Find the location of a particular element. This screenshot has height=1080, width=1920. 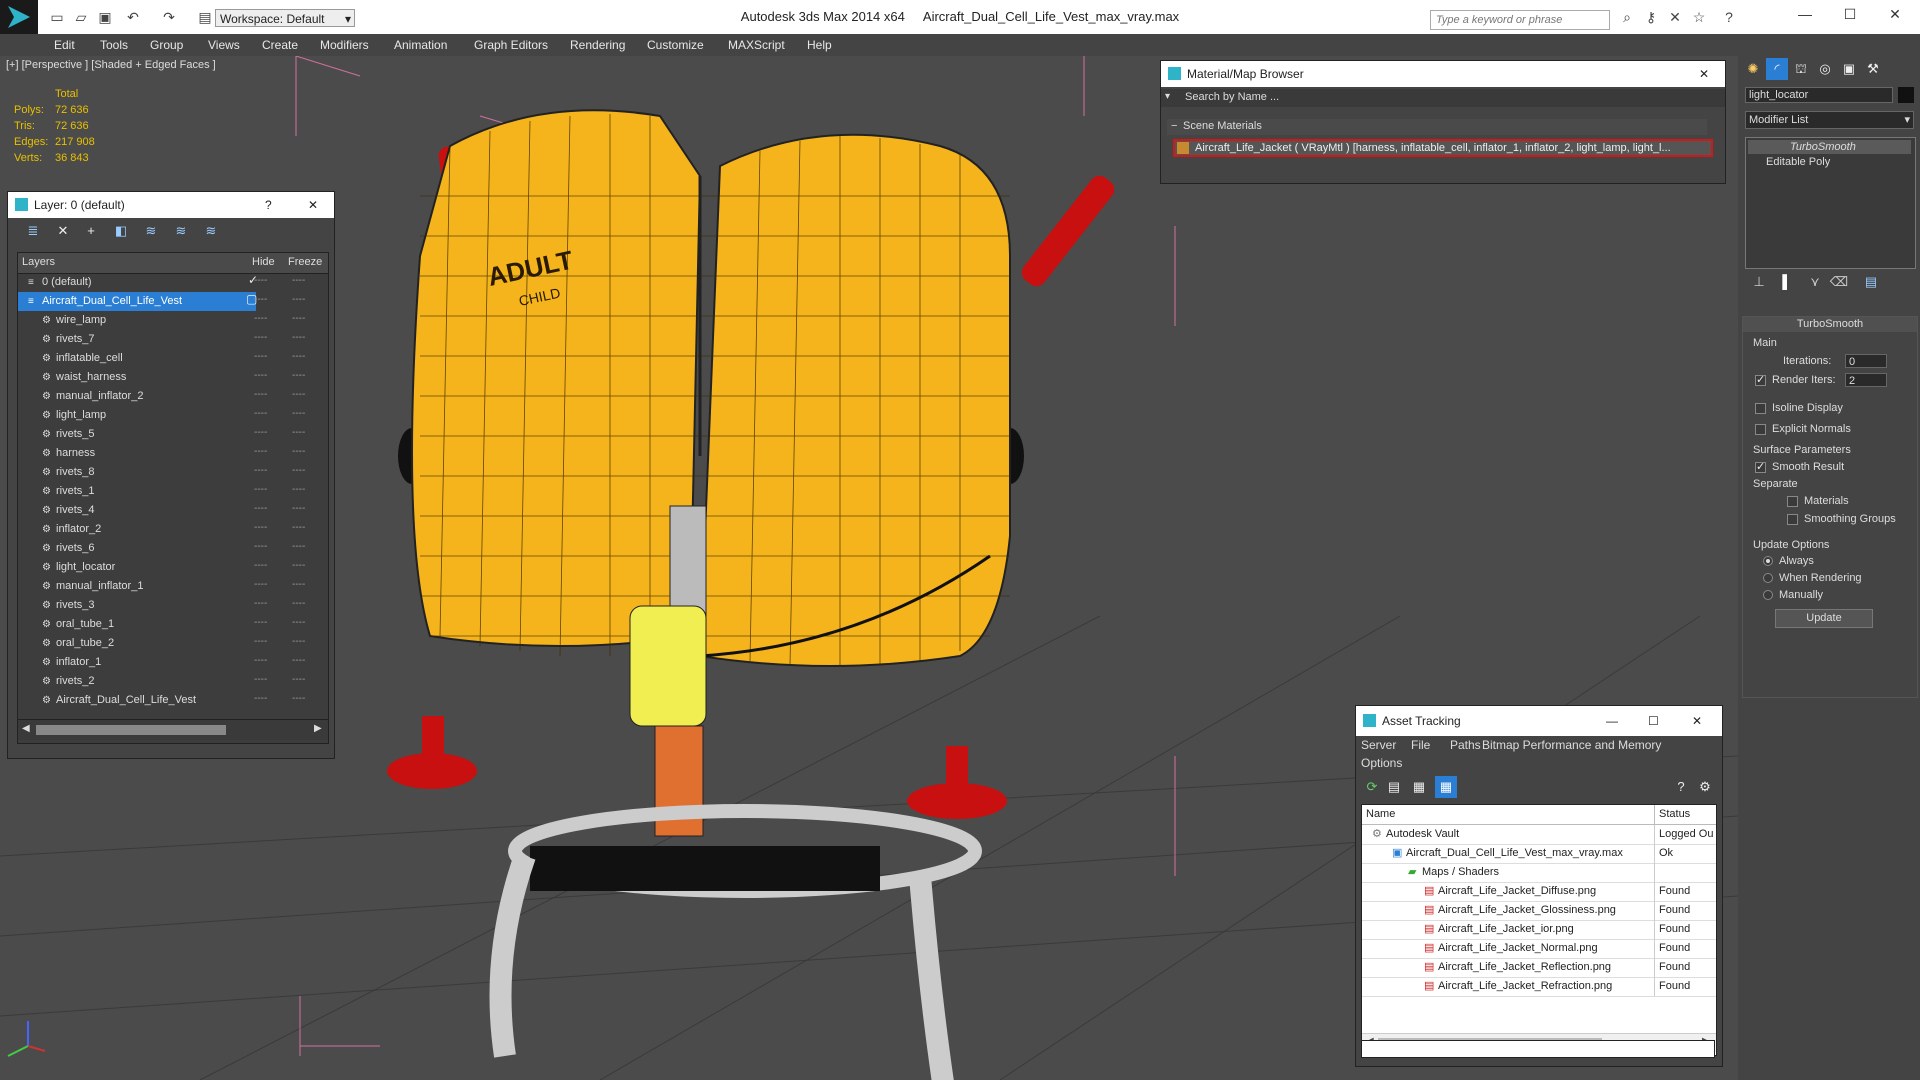

minimize-button: — is located at coordinates (1612, 721).